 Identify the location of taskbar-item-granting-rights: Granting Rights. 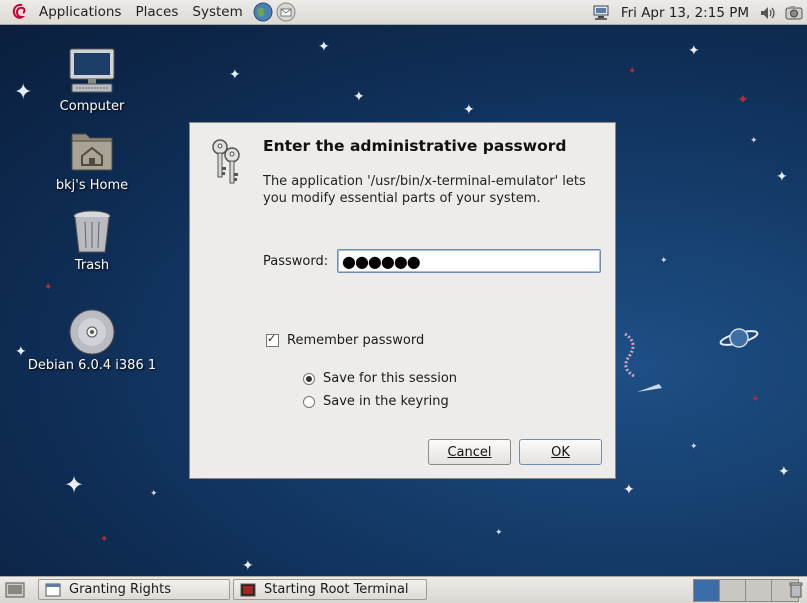
(134, 589).